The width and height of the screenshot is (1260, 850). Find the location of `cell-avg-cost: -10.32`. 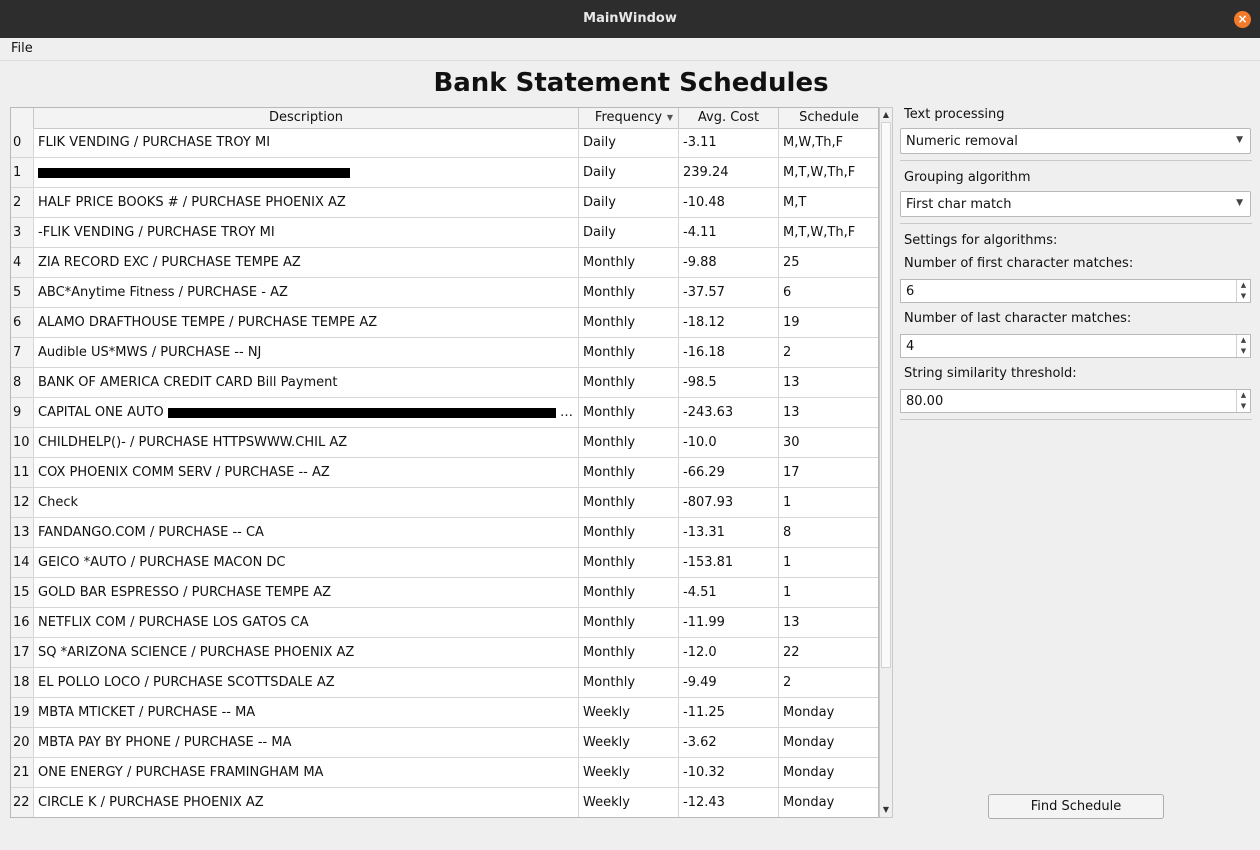

cell-avg-cost: -10.32 is located at coordinates (729, 772).